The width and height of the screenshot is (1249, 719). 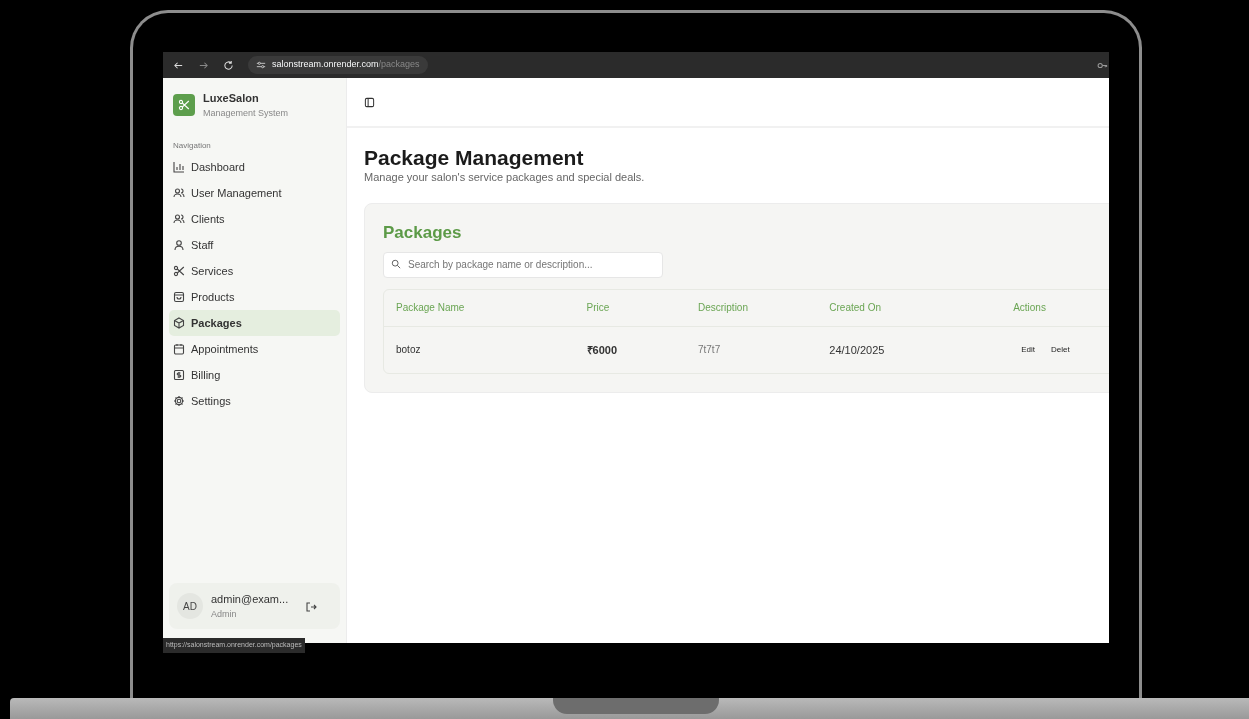 I want to click on bar-chart-icon, so click(x=179, y=167).